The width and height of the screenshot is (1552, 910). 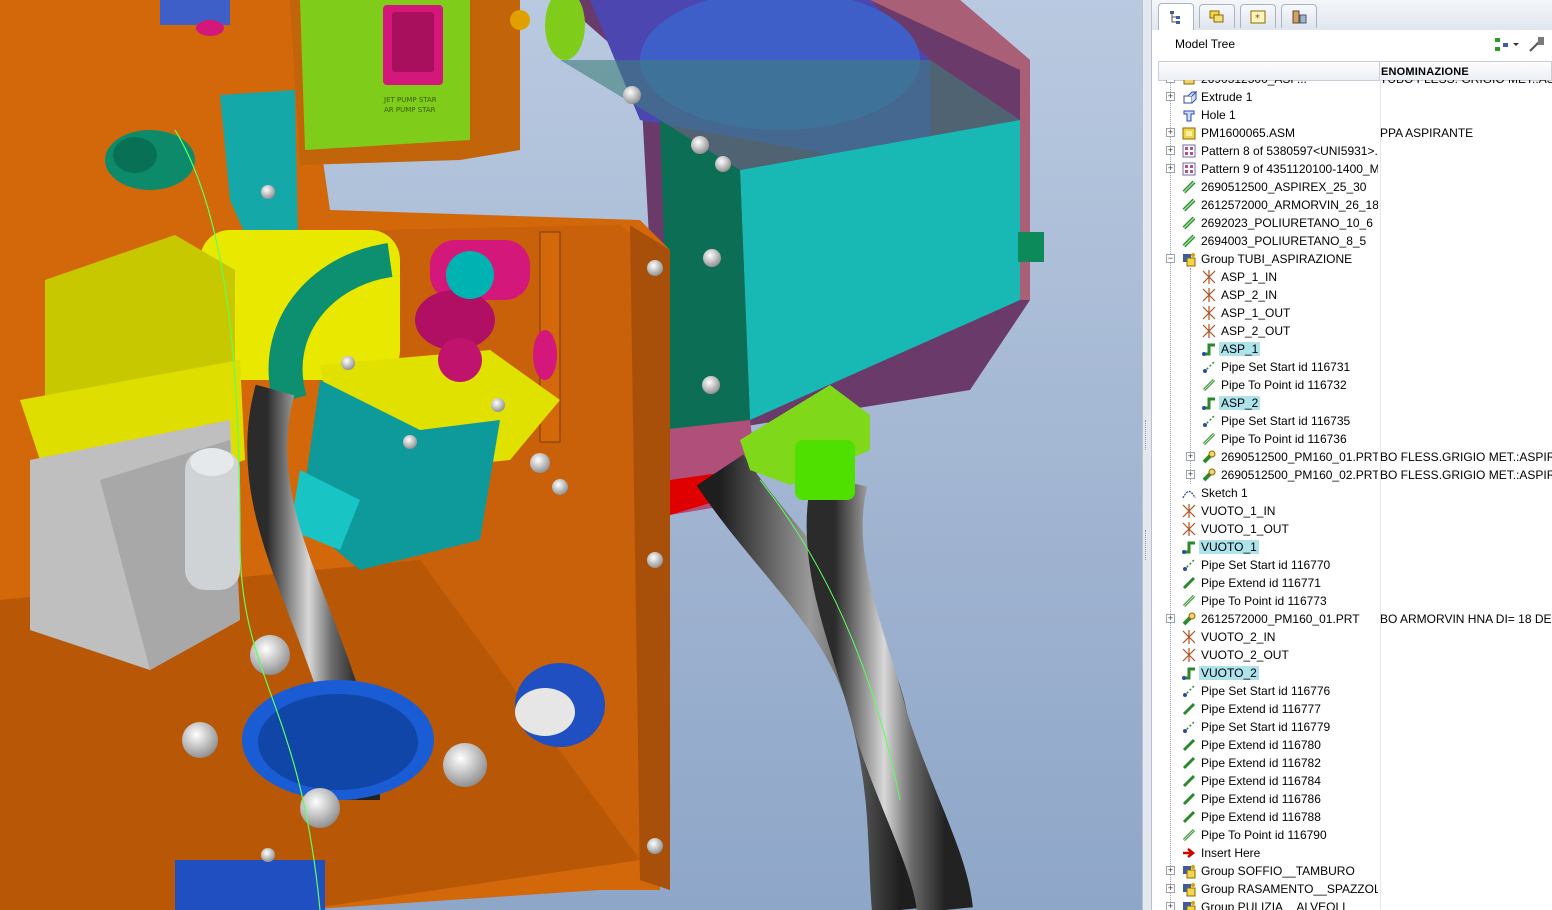 What do you see at coordinates (1536, 45) in the screenshot?
I see `tree-filters-icon` at bounding box center [1536, 45].